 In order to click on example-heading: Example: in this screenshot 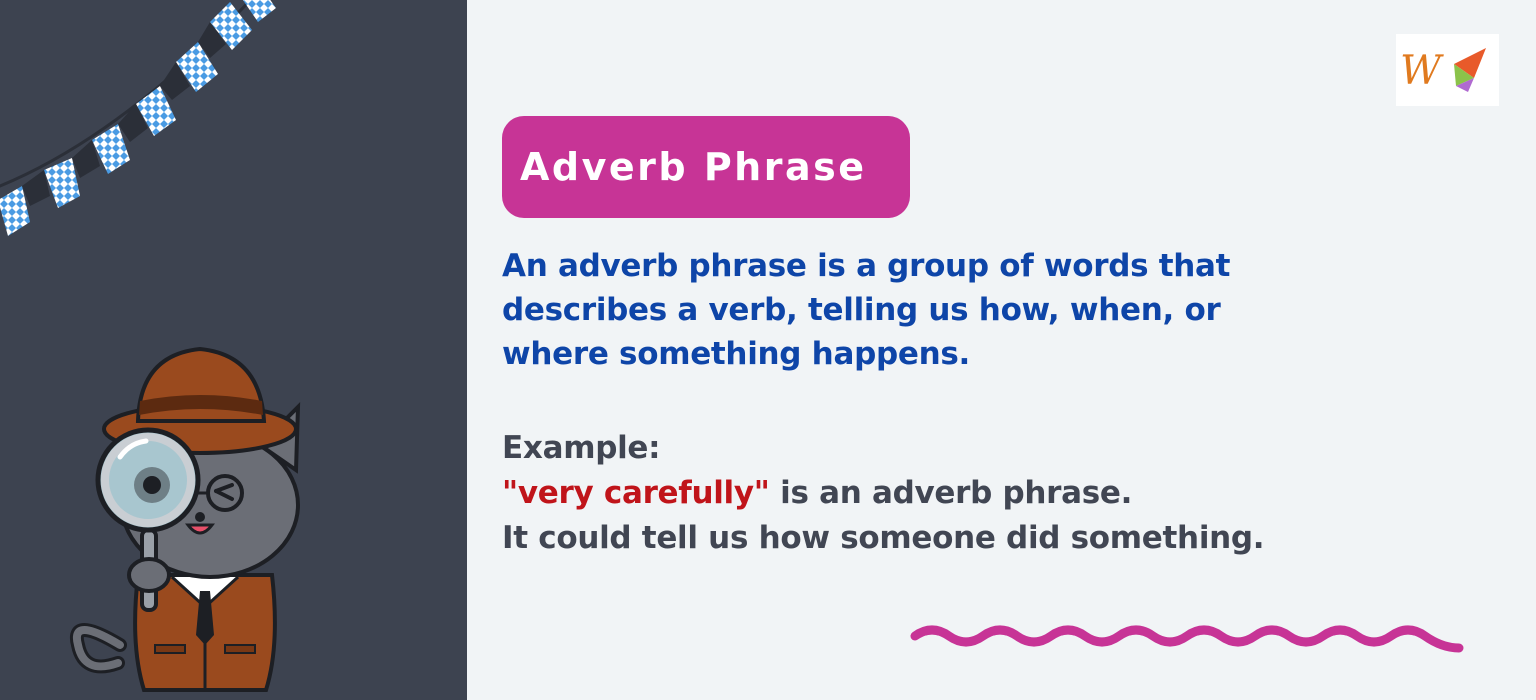, I will do `click(581, 448)`.